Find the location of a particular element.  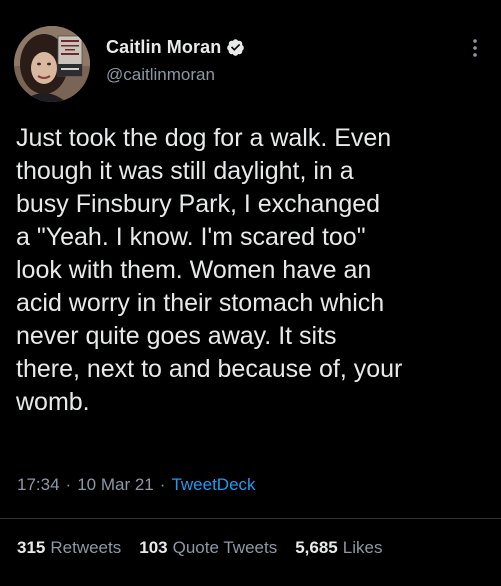

avatar is located at coordinates (52, 64).